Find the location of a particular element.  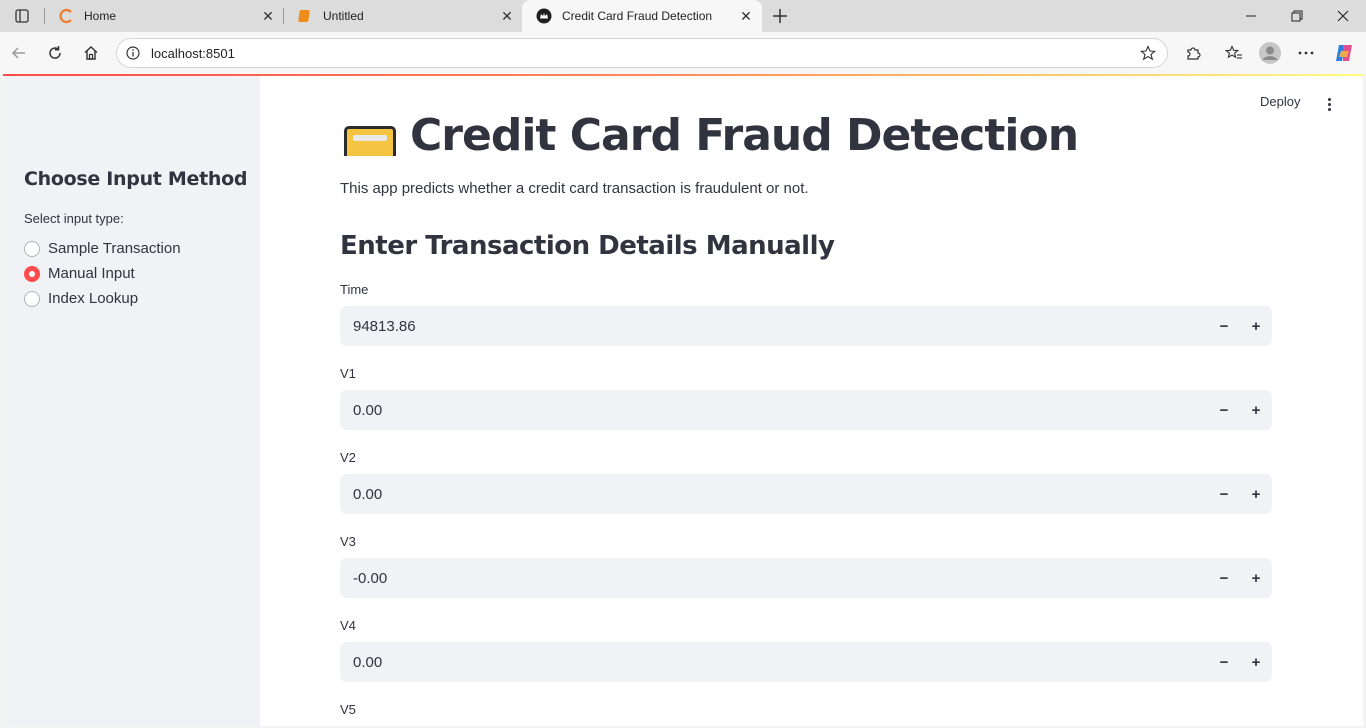

title-area: Credit Card Fraud Detection is located at coordinates (790, 131).